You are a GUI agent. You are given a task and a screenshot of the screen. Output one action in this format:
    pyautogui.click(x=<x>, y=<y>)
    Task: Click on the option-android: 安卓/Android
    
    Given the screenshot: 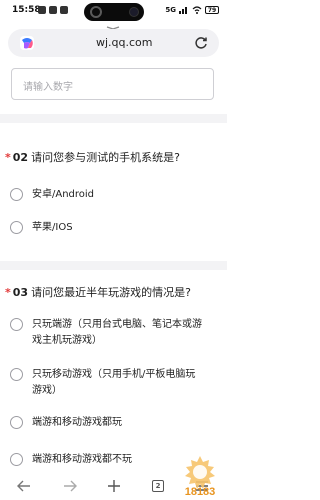 What is the action you would take?
    pyautogui.click(x=106, y=195)
    